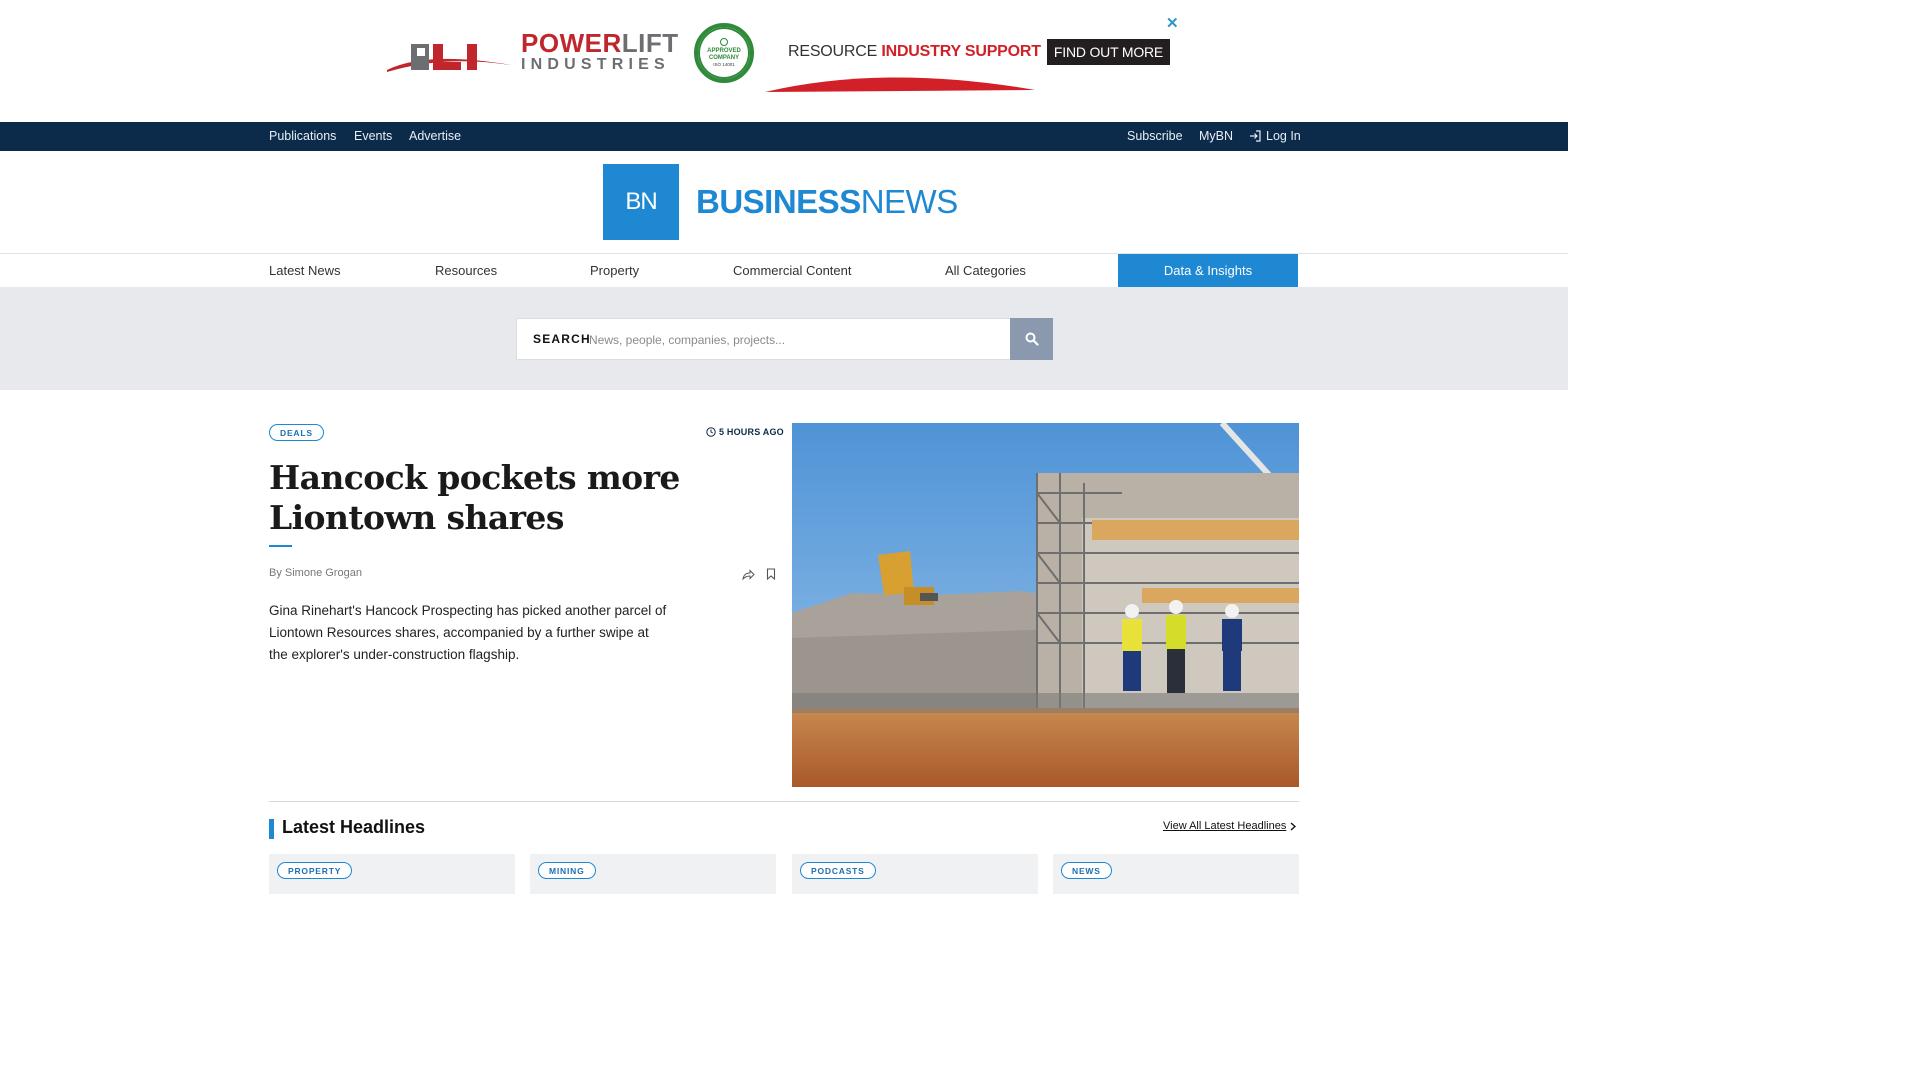  Describe the element at coordinates (600, 43) in the screenshot. I see `ad-brand-name: POWERLIFT` at that location.